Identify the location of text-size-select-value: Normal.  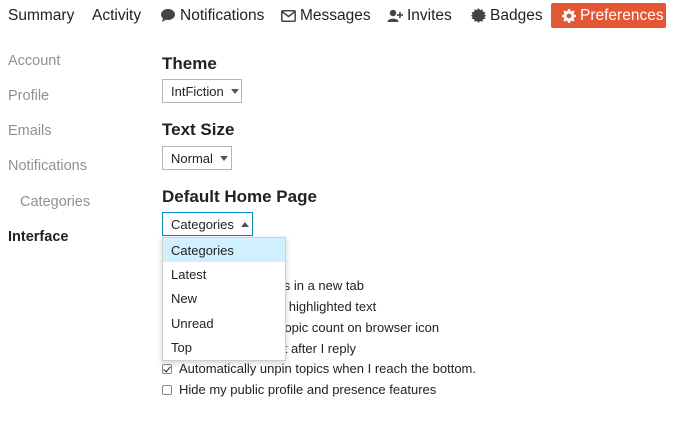
(192, 158).